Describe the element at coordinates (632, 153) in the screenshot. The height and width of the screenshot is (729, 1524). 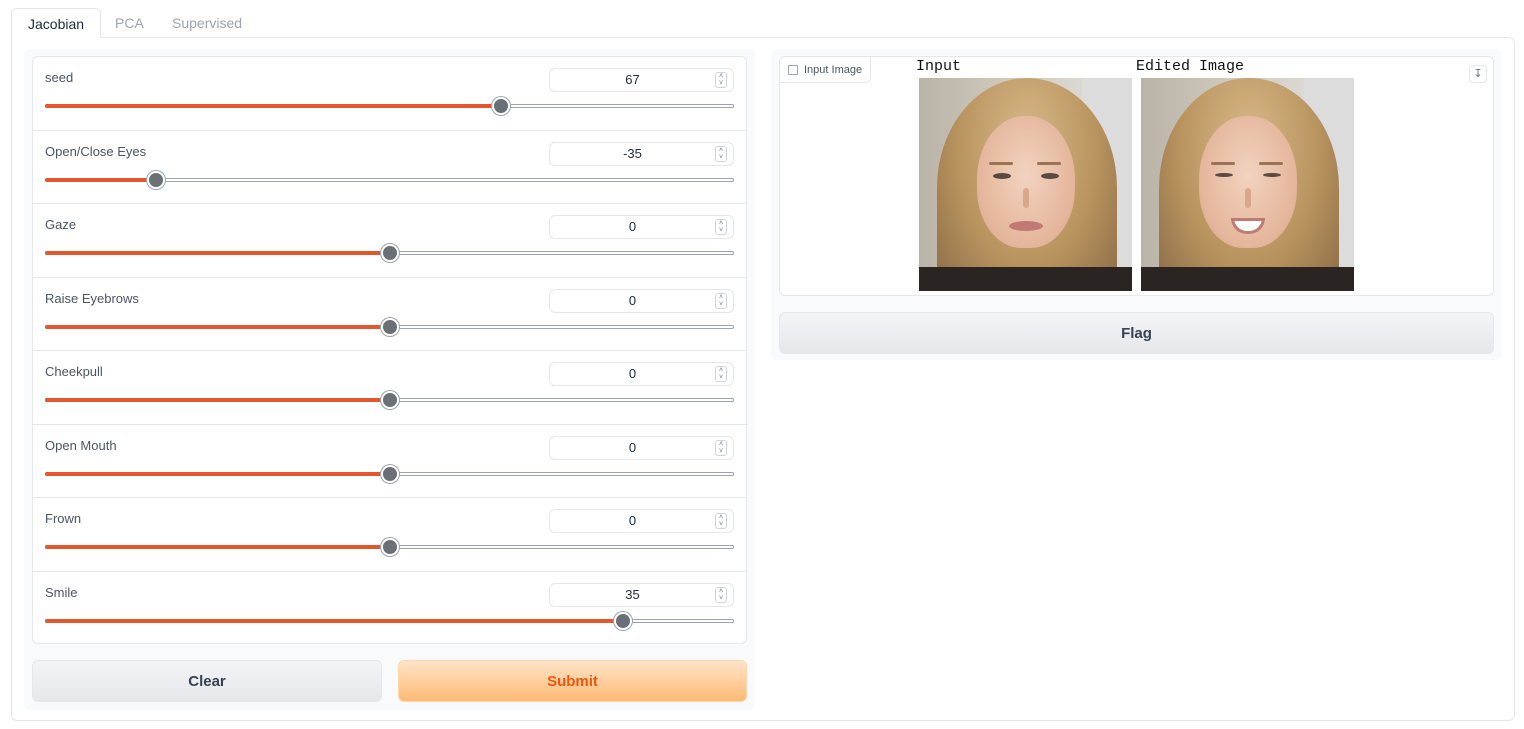
I see `number-value: -35` at that location.